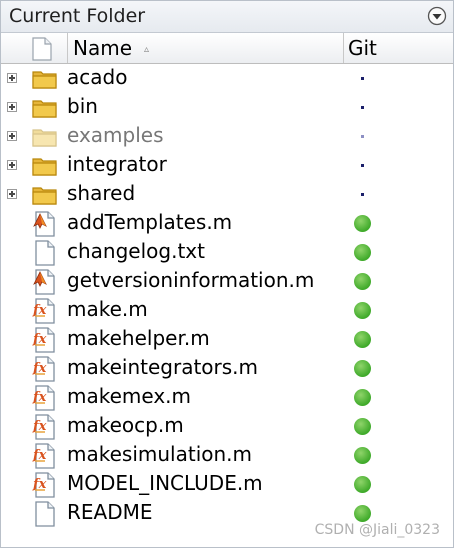  What do you see at coordinates (103, 48) in the screenshot?
I see `name-column-label: Name` at bounding box center [103, 48].